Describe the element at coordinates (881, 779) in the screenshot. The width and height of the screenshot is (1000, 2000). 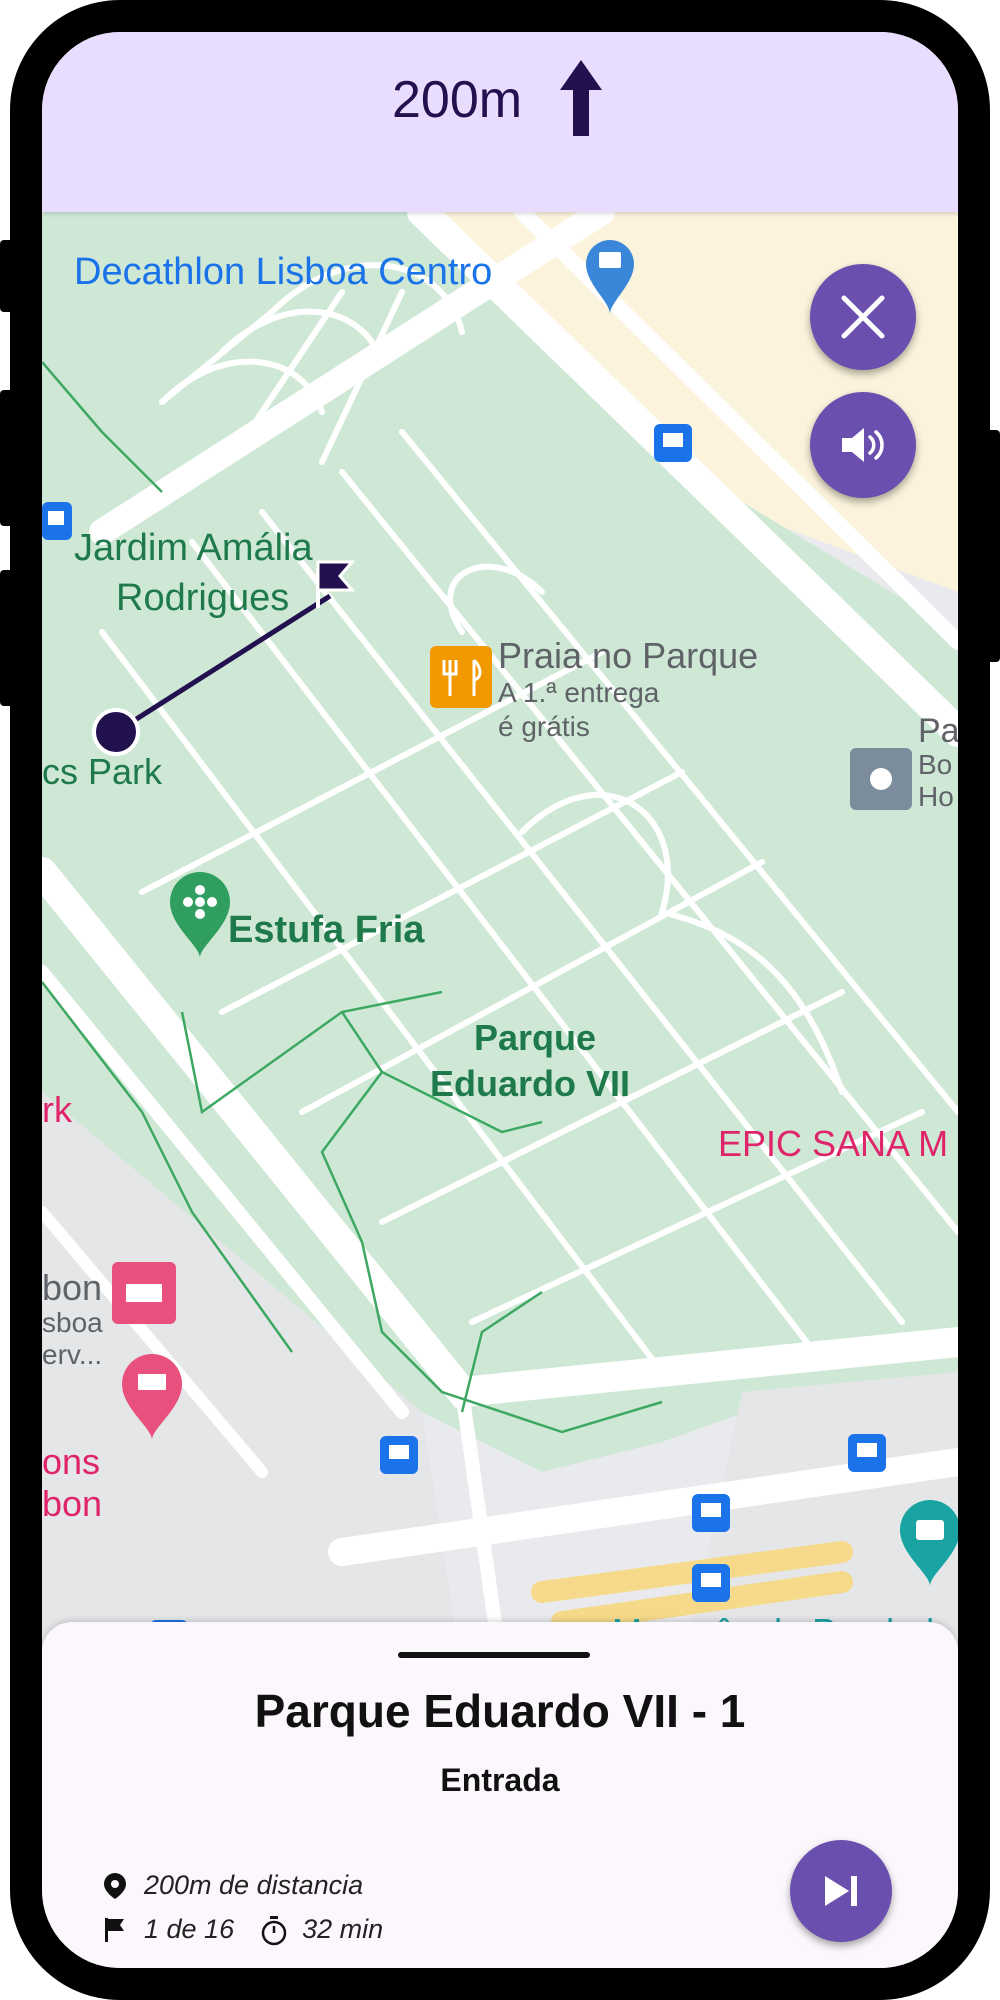
I see `landmark-icon` at that location.